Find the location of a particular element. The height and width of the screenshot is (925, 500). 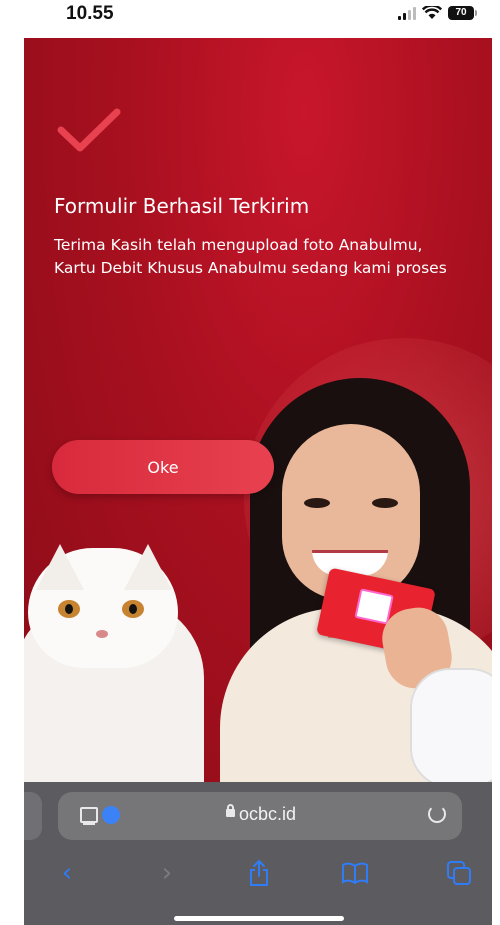

tabs-icon is located at coordinates (459, 873).